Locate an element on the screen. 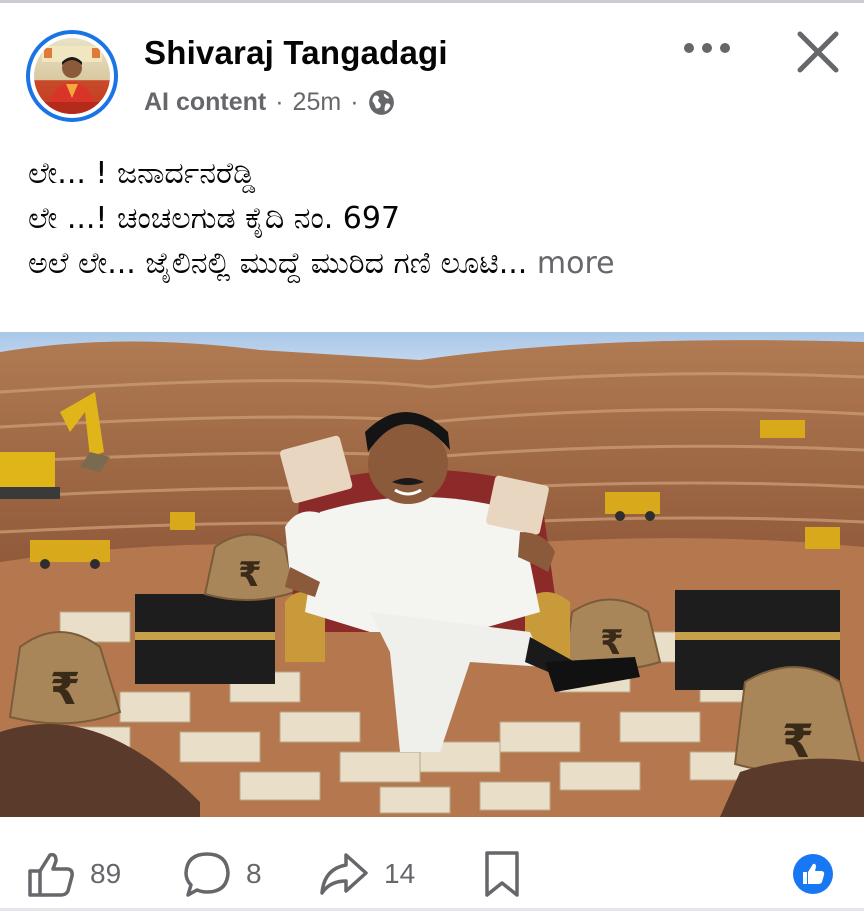 The width and height of the screenshot is (864, 911). share-count: 14 is located at coordinates (400, 873).